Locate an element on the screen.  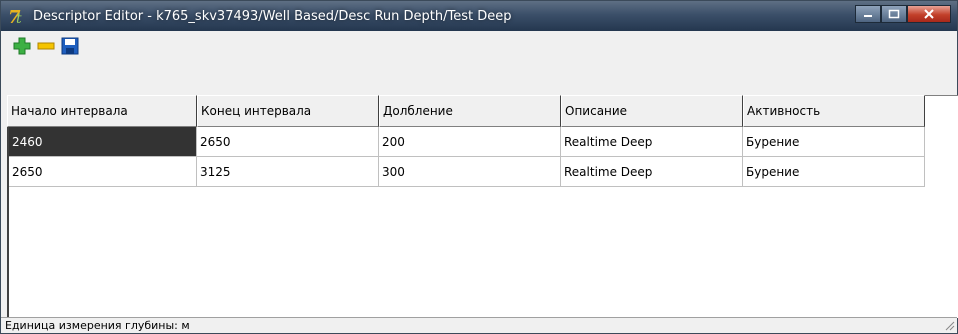
close-icon is located at coordinates (929, 14).